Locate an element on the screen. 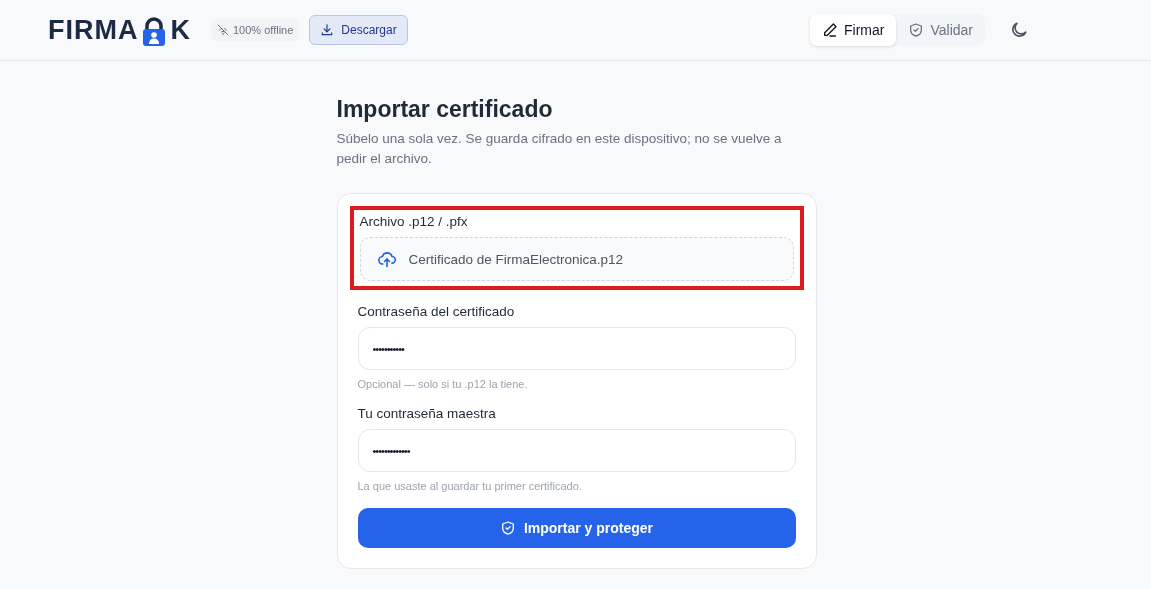 This screenshot has height=589, width=1151. field-hint: La que usaste al guardar tu primer certificado. is located at coordinates (470, 486).